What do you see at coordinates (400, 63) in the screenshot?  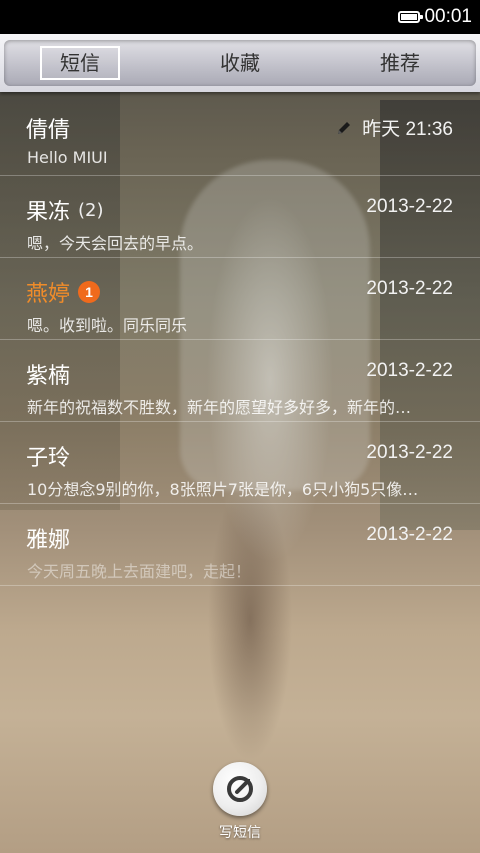 I see `tab-recommended: 推荐` at bounding box center [400, 63].